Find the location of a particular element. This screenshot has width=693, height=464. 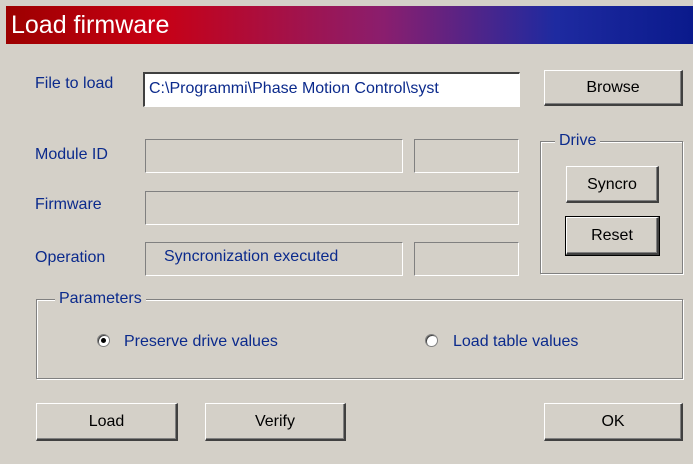

module-id-label: Module ID is located at coordinates (71, 154).